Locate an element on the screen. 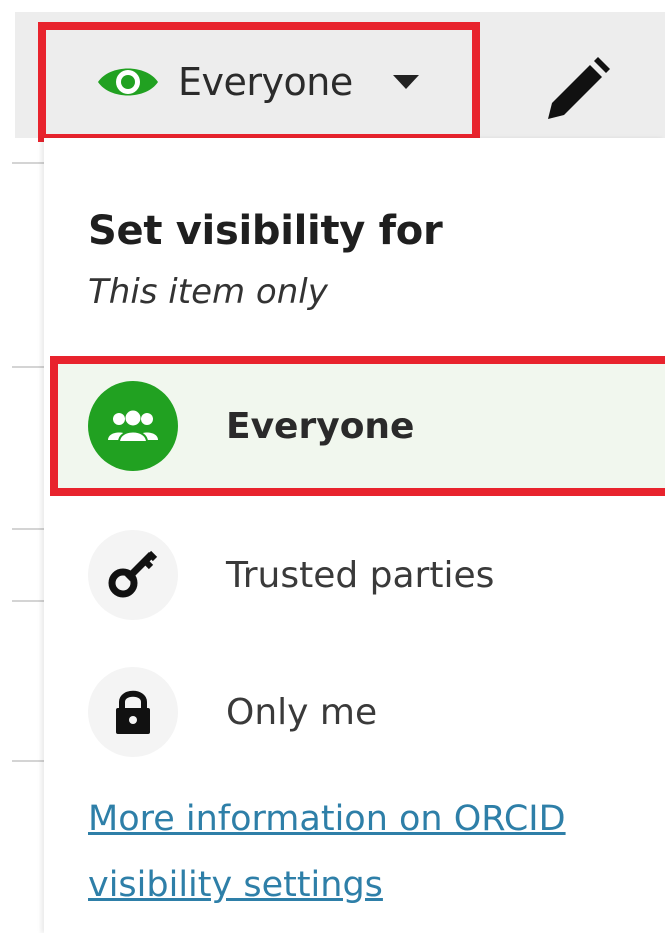 The height and width of the screenshot is (933, 665). caret-down-icon is located at coordinates (405, 82).